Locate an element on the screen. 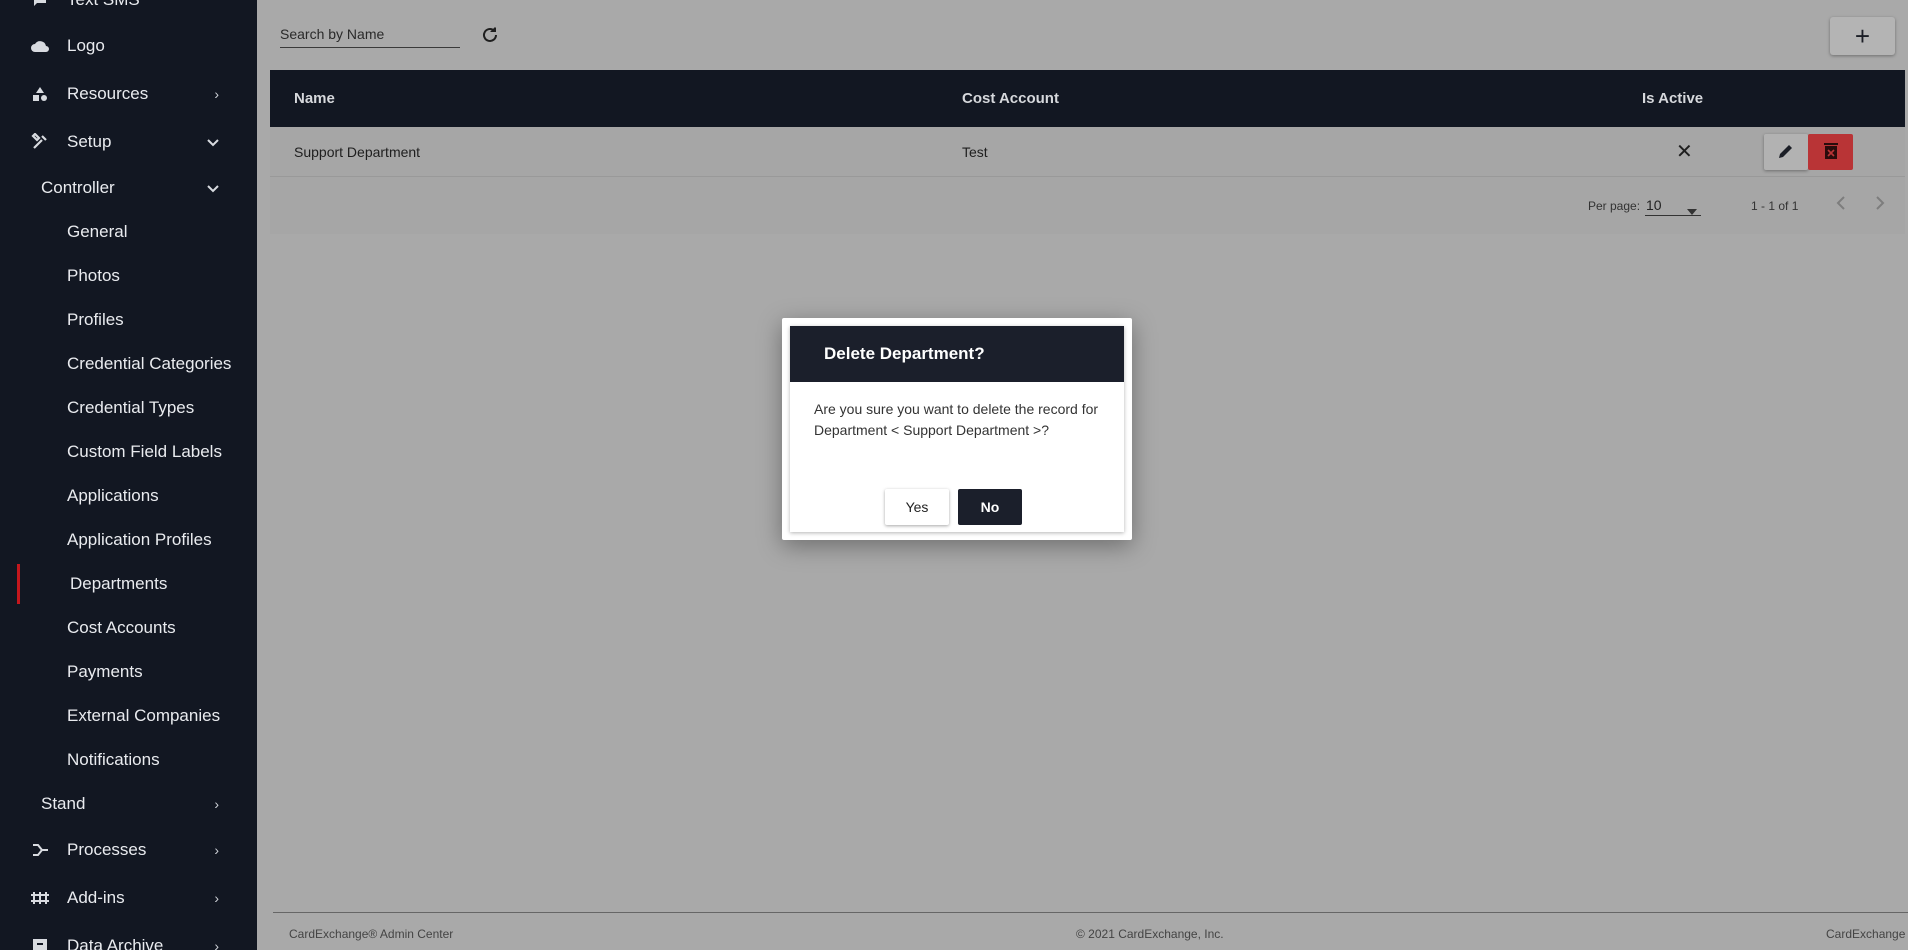 Image resolution: width=1908 pixels, height=950 pixels. sidebar-item-custom-field-labels: Custom Field Labels is located at coordinates (128, 452).